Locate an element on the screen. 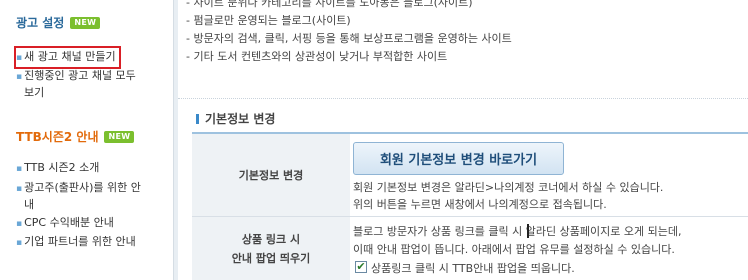 This screenshot has width=748, height=280. row-label-popup: 상품 링크 시 안내 팝업 띄우기 is located at coordinates (271, 248).